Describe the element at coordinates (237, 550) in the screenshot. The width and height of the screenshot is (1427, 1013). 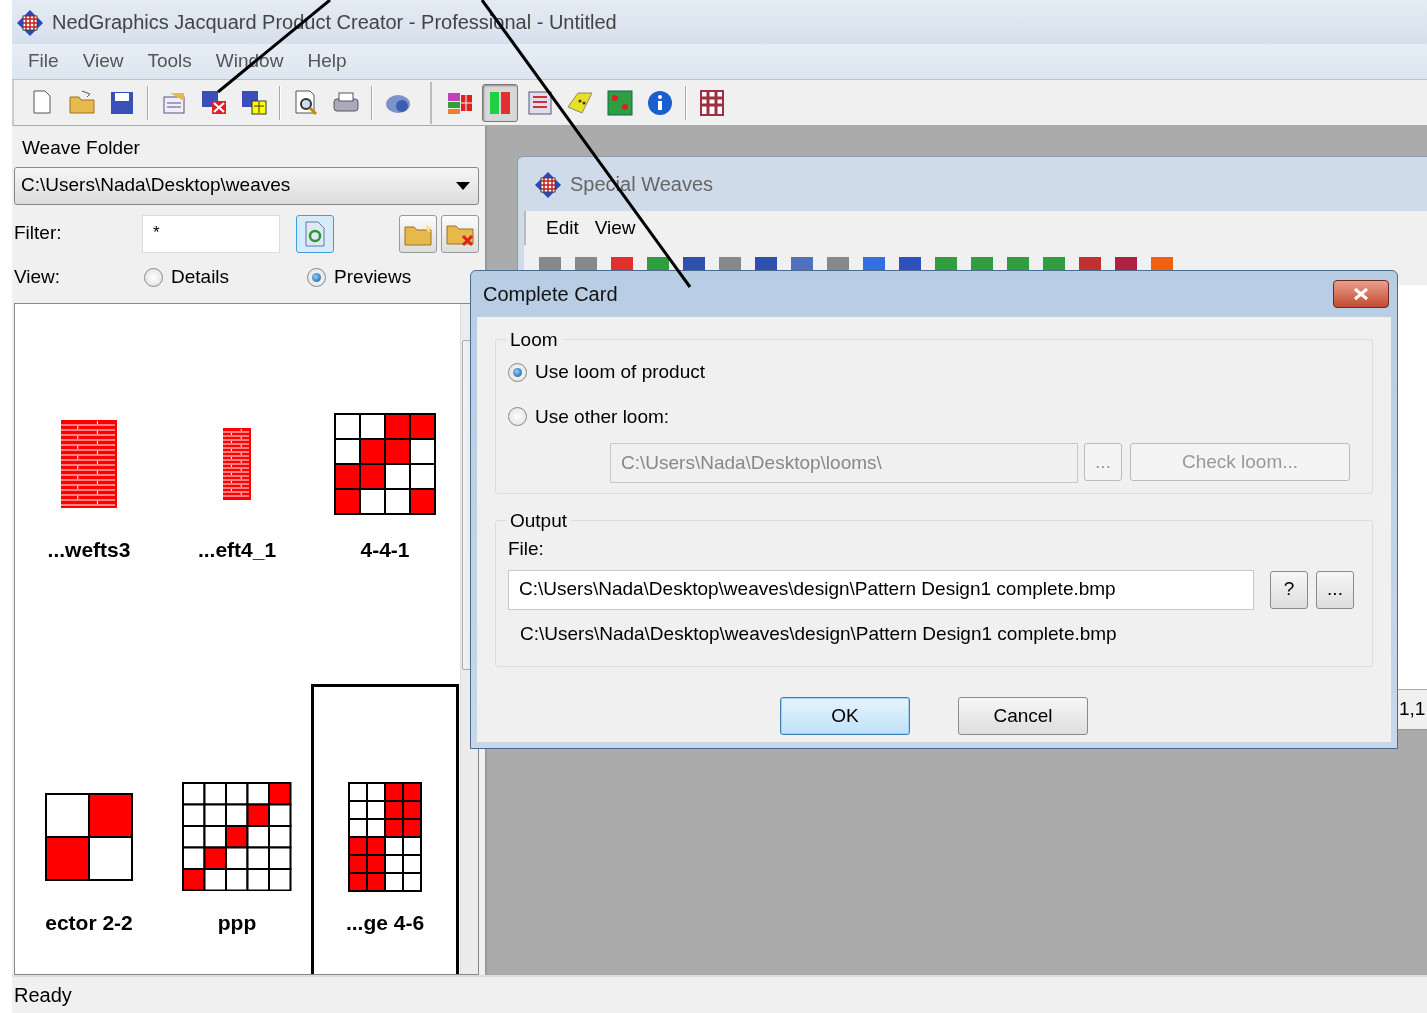
I see `weave-name: ...eft4_1` at that location.